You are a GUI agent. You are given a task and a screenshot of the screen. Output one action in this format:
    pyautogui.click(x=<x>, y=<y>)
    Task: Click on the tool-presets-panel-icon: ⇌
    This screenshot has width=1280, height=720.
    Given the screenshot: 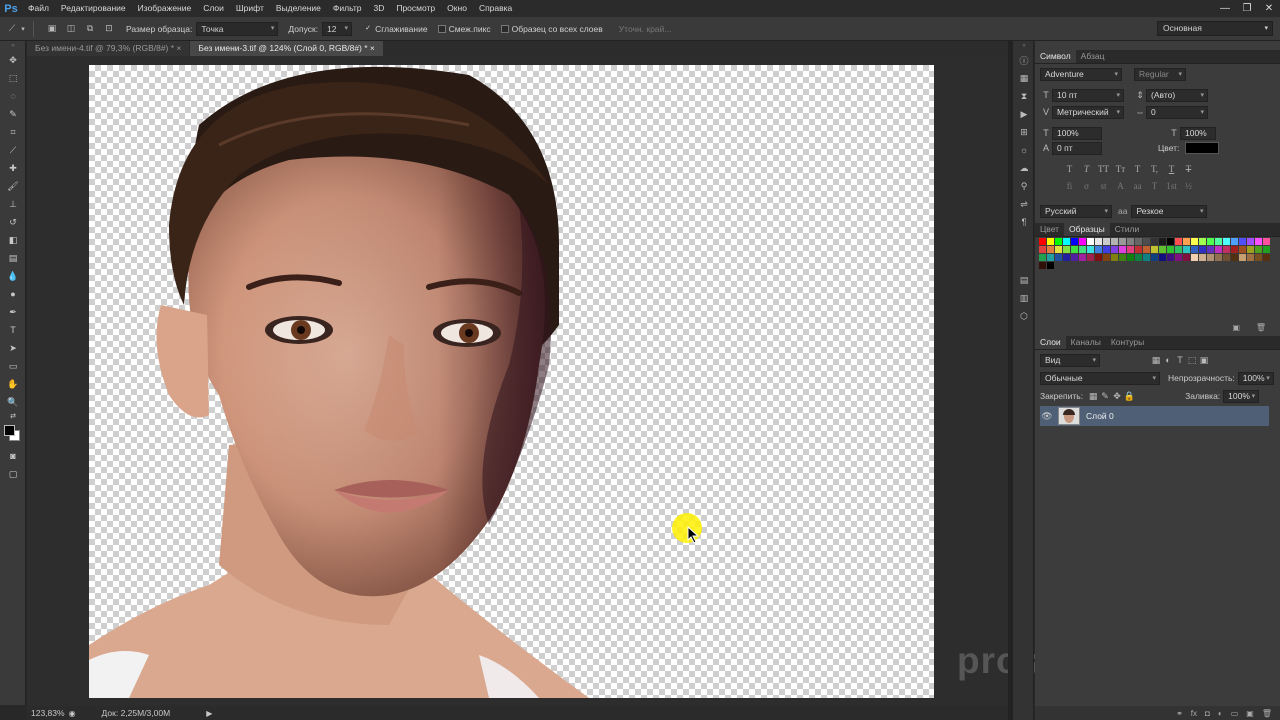 What is the action you would take?
    pyautogui.click(x=1024, y=204)
    